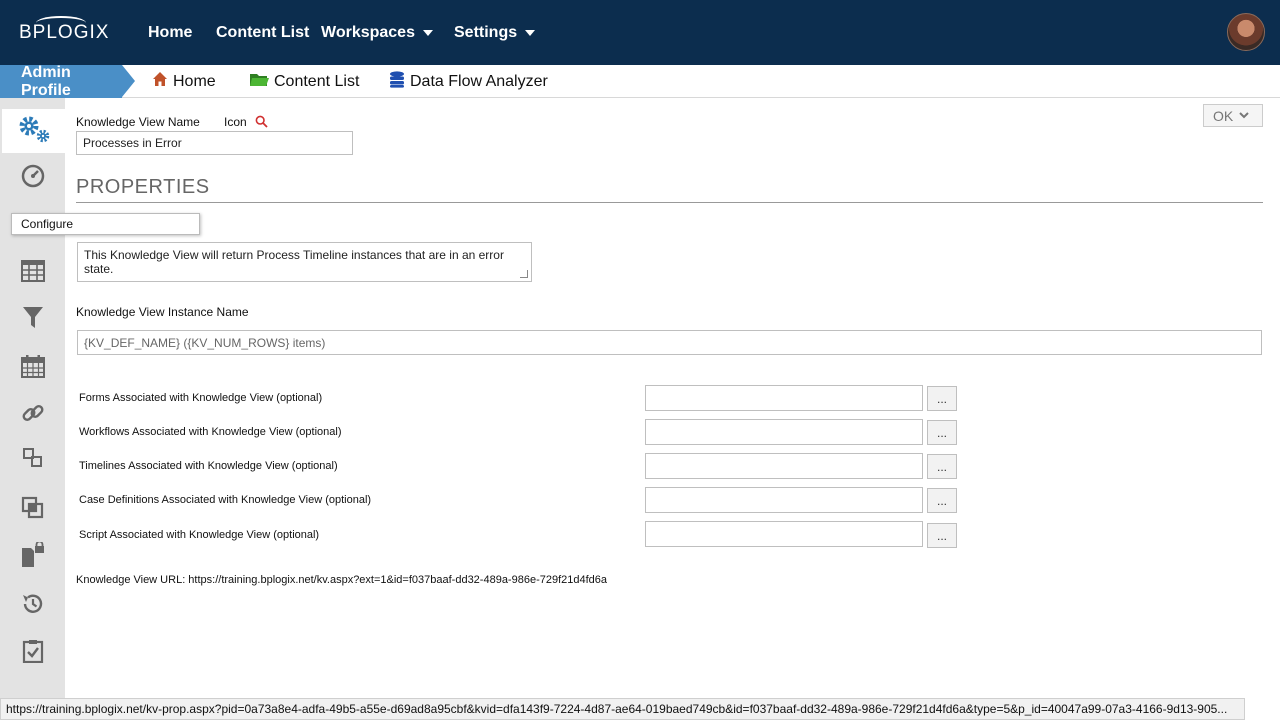 This screenshot has width=1280, height=720. I want to click on clone-icon, so click(33, 510).